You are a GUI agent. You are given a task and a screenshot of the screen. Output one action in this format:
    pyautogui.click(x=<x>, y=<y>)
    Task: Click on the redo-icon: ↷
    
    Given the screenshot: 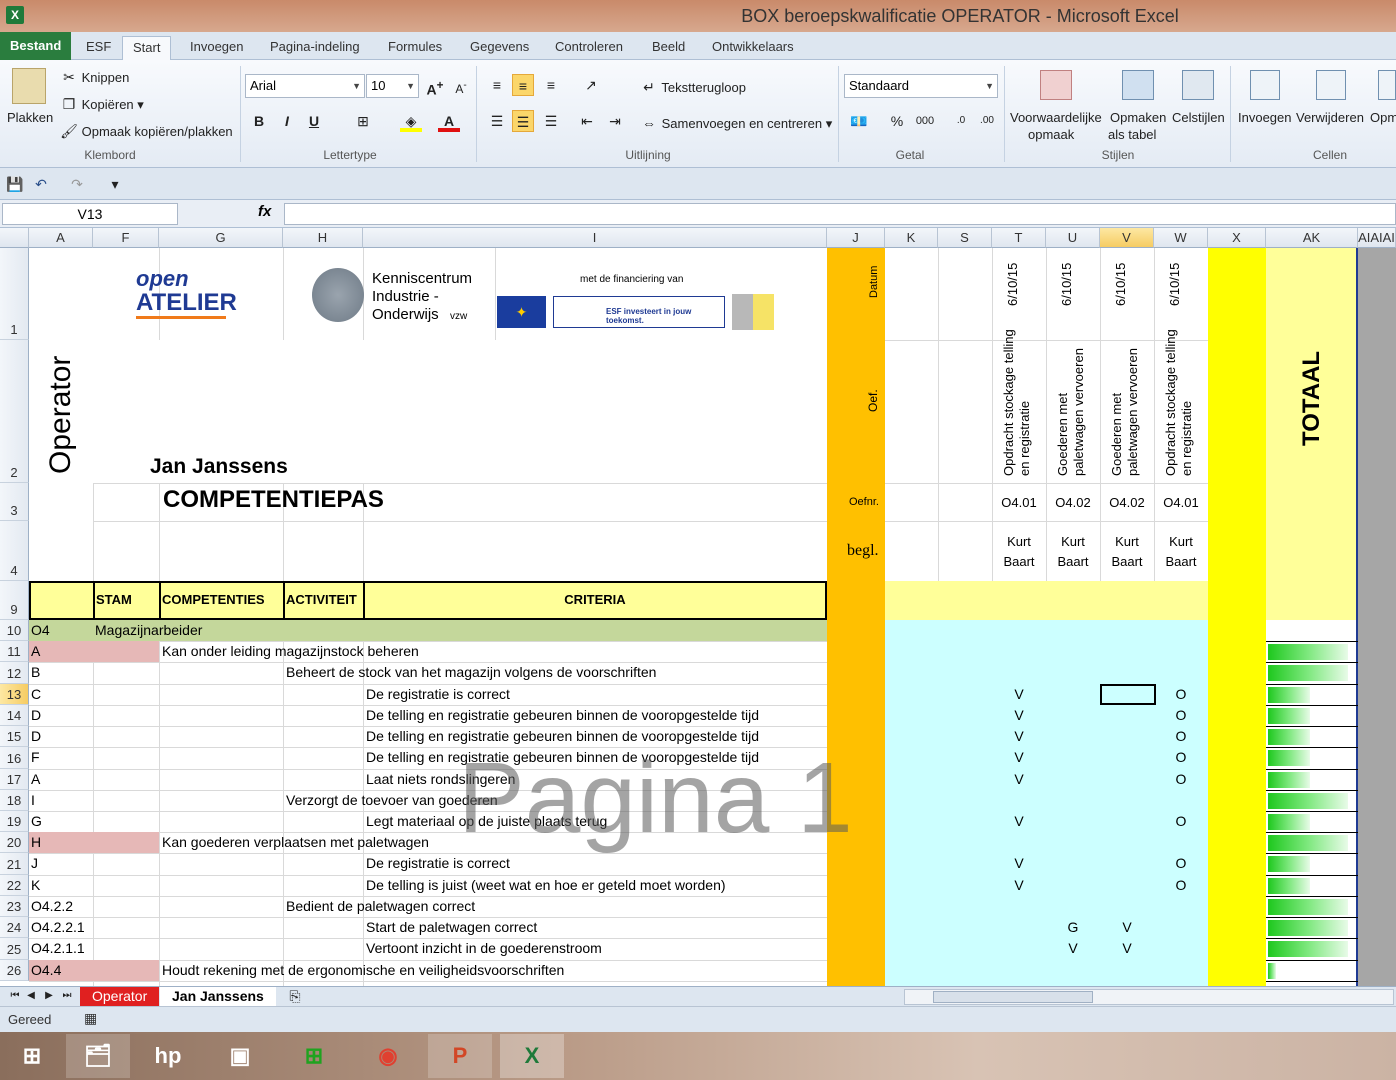 What is the action you would take?
    pyautogui.click(x=77, y=184)
    